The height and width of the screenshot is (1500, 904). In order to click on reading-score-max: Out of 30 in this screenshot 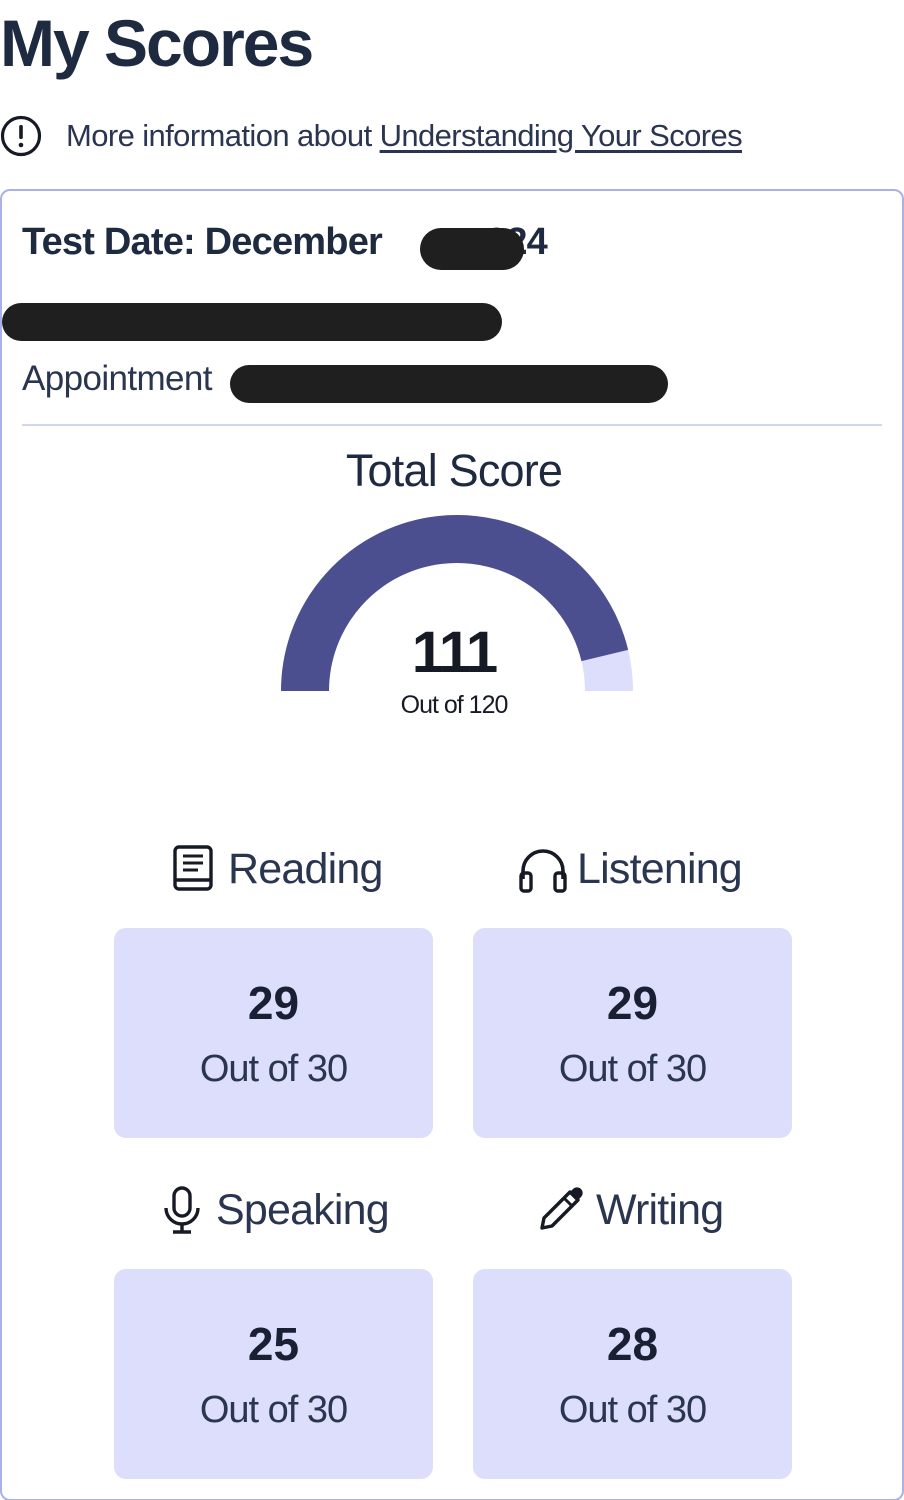, I will do `click(273, 1069)`.